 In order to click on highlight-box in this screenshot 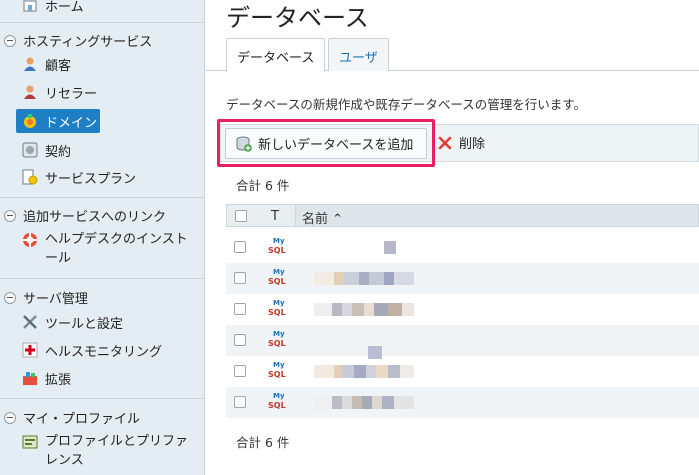, I will do `click(326, 143)`.